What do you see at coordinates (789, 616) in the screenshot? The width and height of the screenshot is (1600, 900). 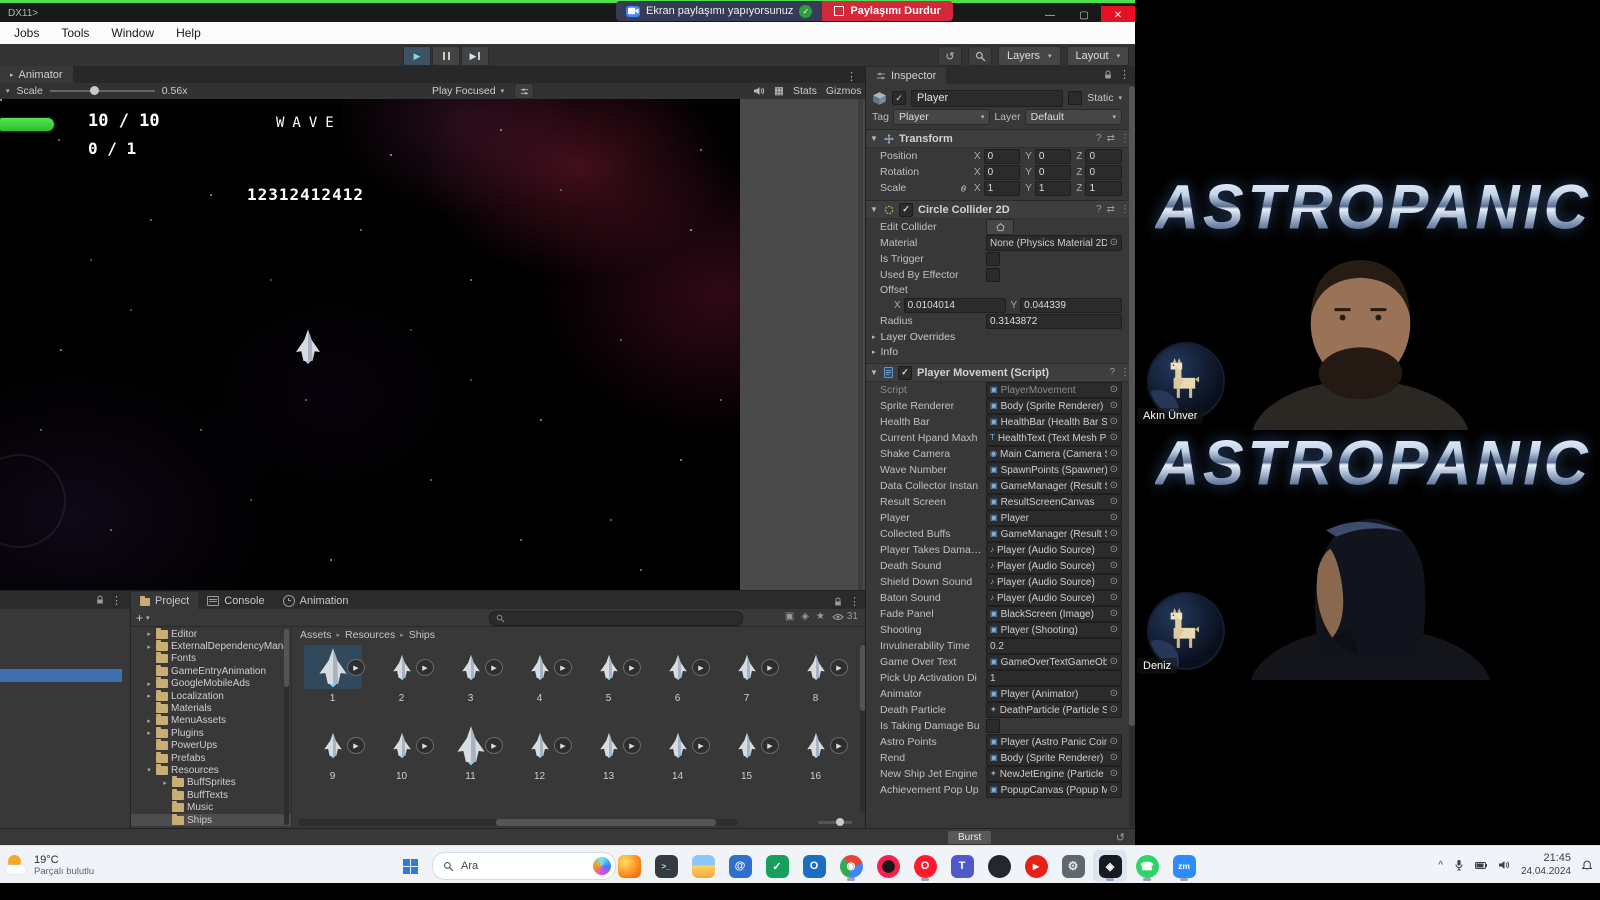 I see `search-by-type-icon: ▣` at bounding box center [789, 616].